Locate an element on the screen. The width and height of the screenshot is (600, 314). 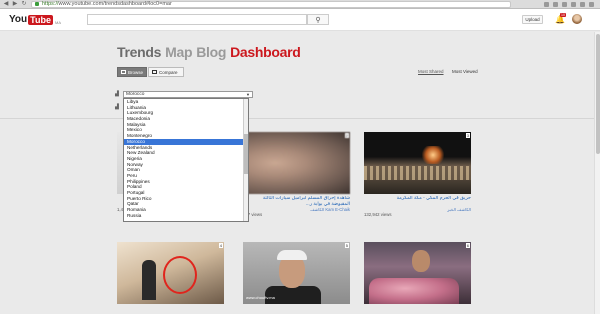
video-card: www.chouftv.ma 5 is located at coordinates (296, 278).